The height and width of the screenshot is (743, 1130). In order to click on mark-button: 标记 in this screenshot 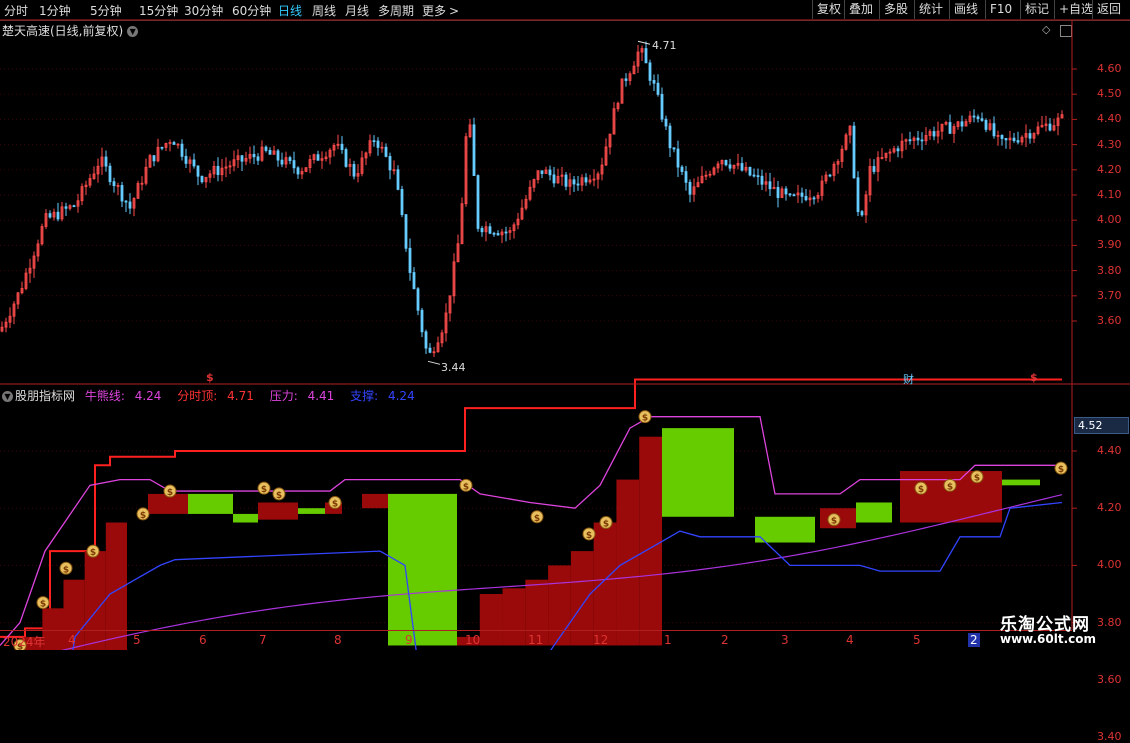, I will do `click(1036, 9)`.